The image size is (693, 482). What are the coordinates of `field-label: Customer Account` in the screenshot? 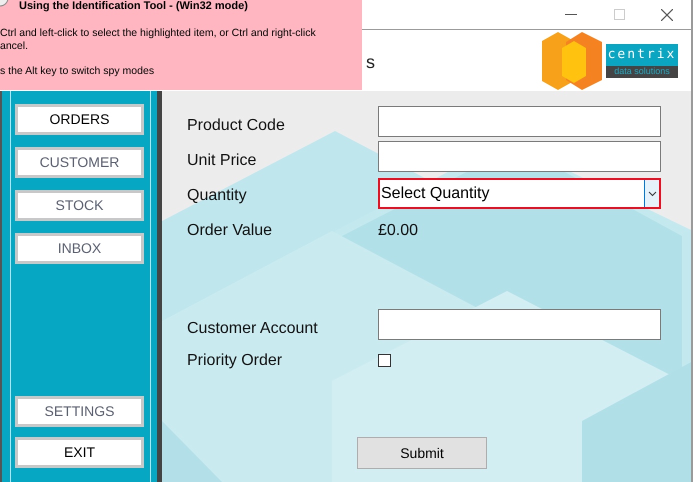 It's located at (253, 328).